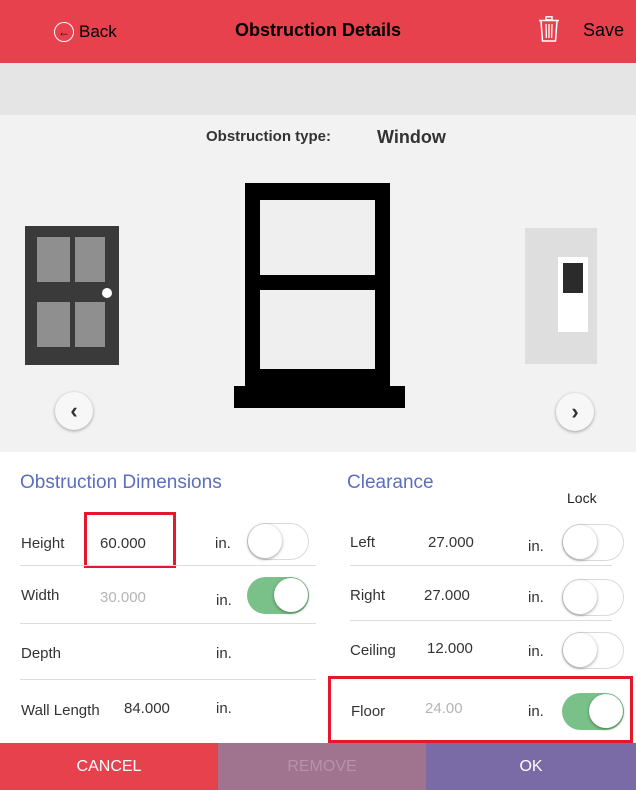  Describe the element at coordinates (109, 766) in the screenshot. I see `cancel-button: CANCEL` at that location.